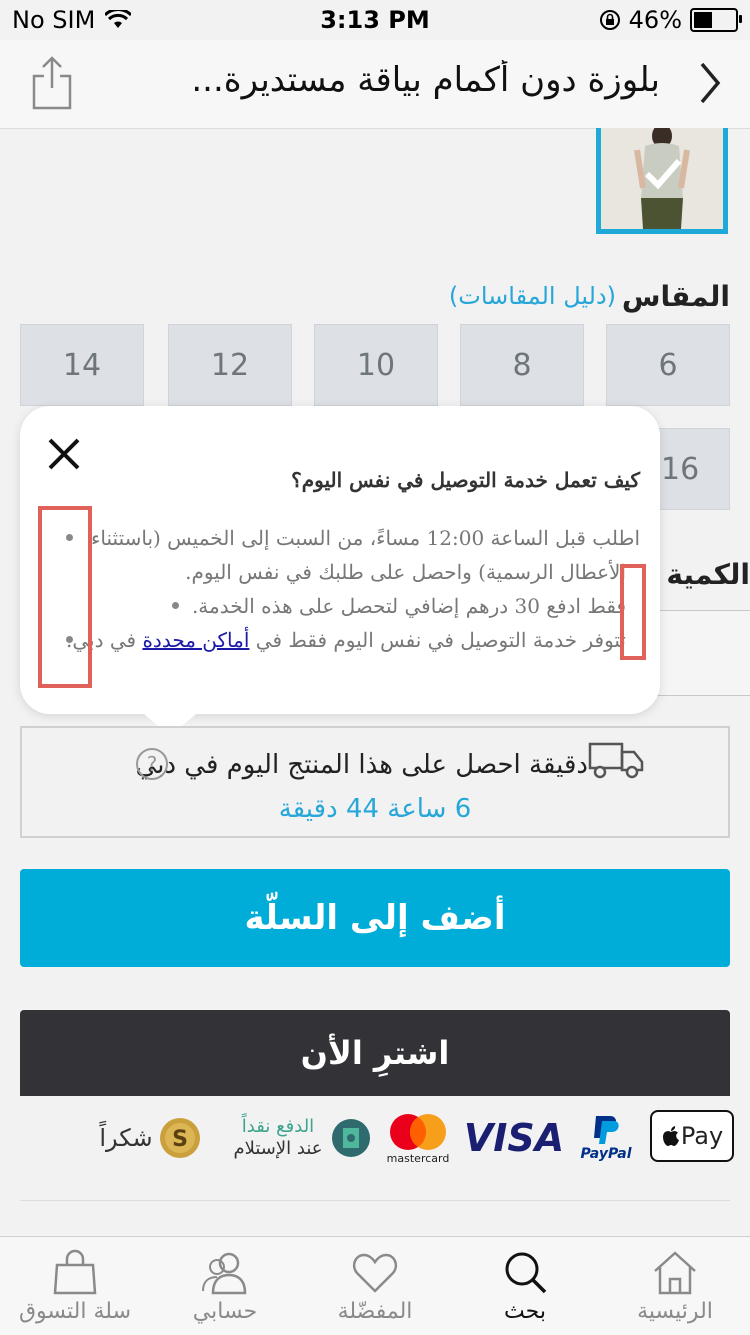 This screenshot has height=1335, width=750. I want to click on checkmark-icon, so click(663, 174).